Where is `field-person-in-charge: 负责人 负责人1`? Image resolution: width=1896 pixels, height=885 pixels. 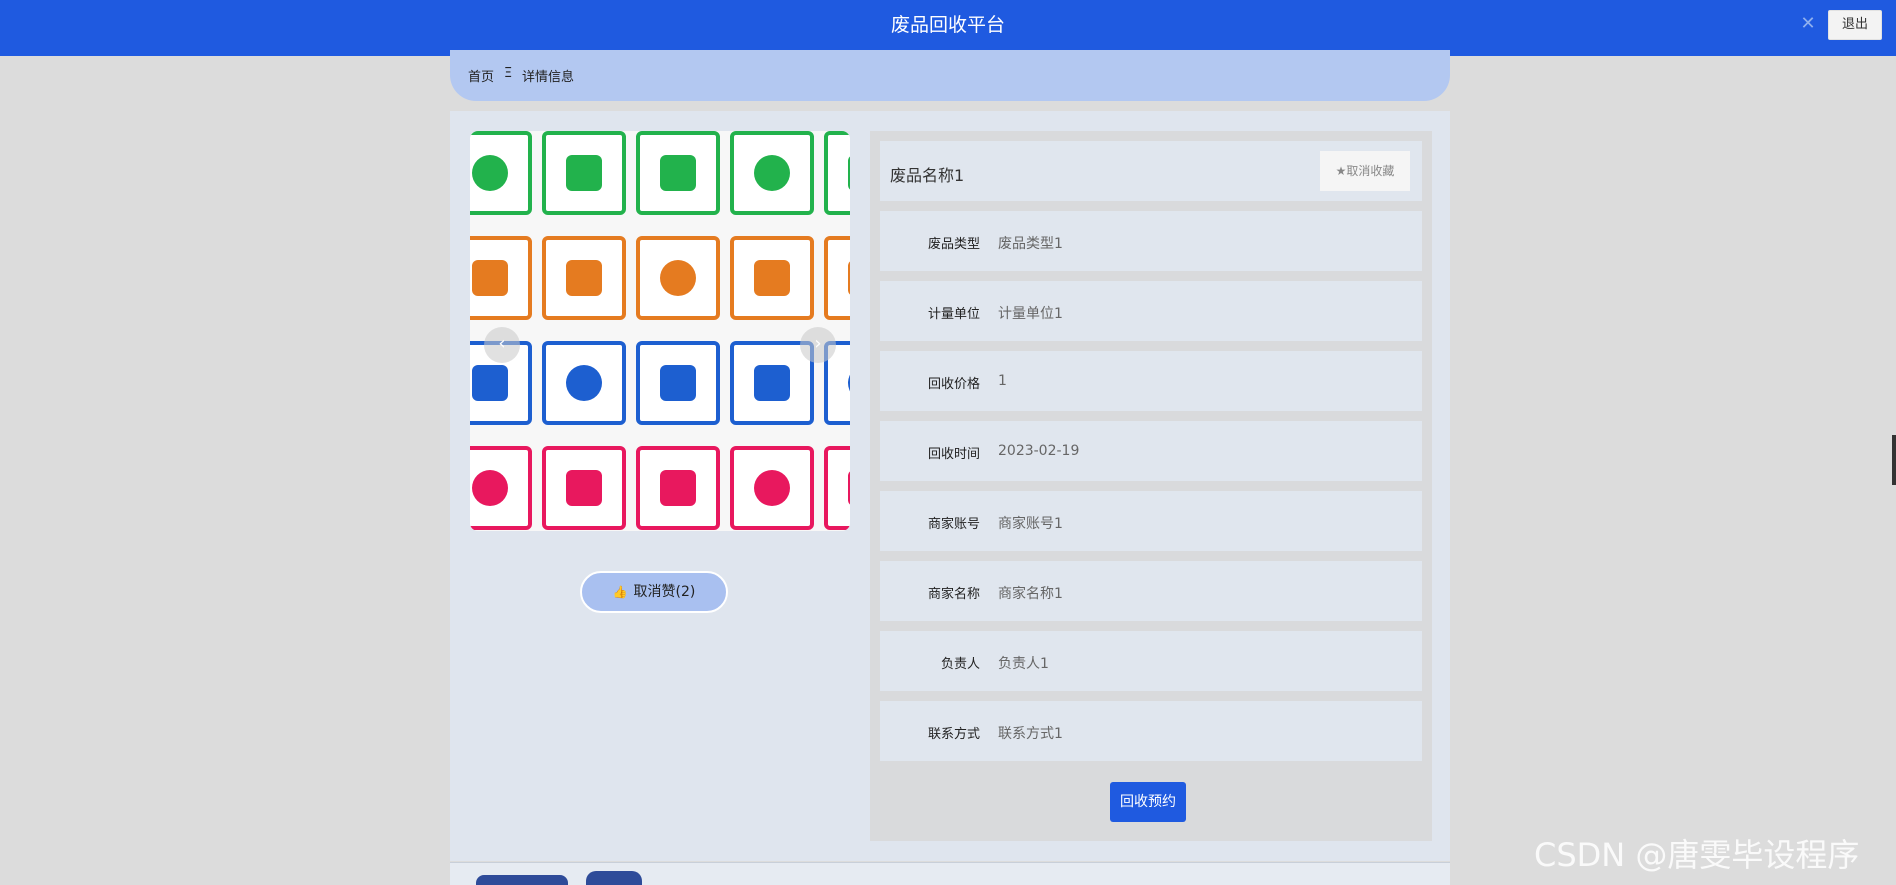
field-person-in-charge: 负责人 负责人1 is located at coordinates (1151, 661).